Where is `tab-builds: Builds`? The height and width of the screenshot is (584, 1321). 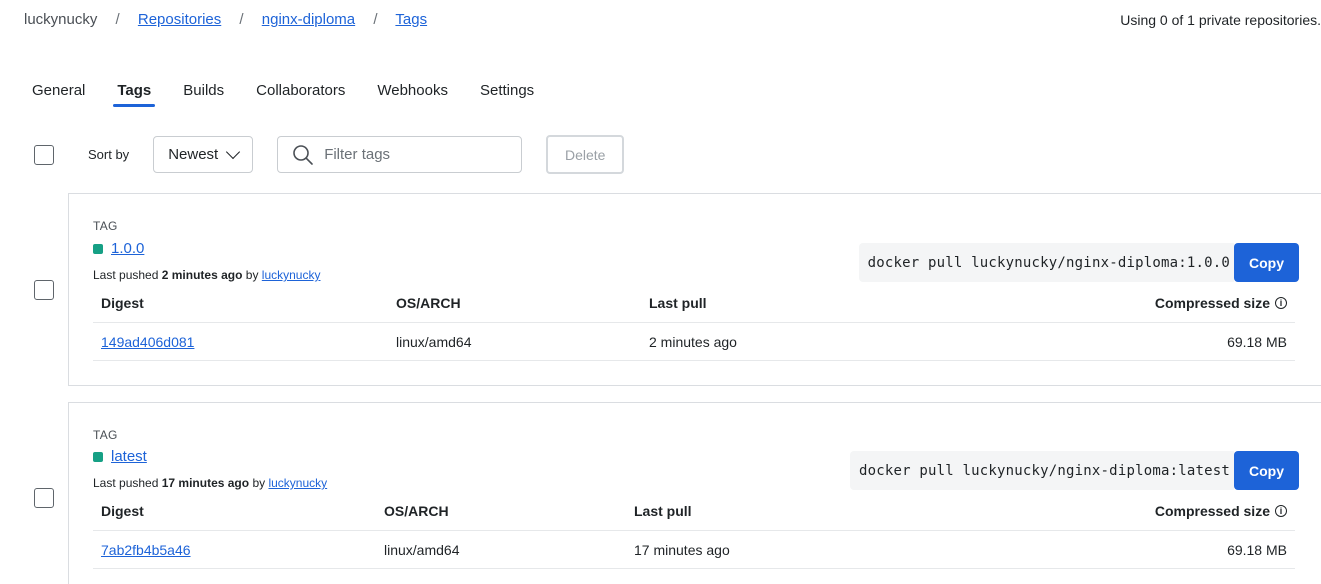
tab-builds: Builds is located at coordinates (203, 94).